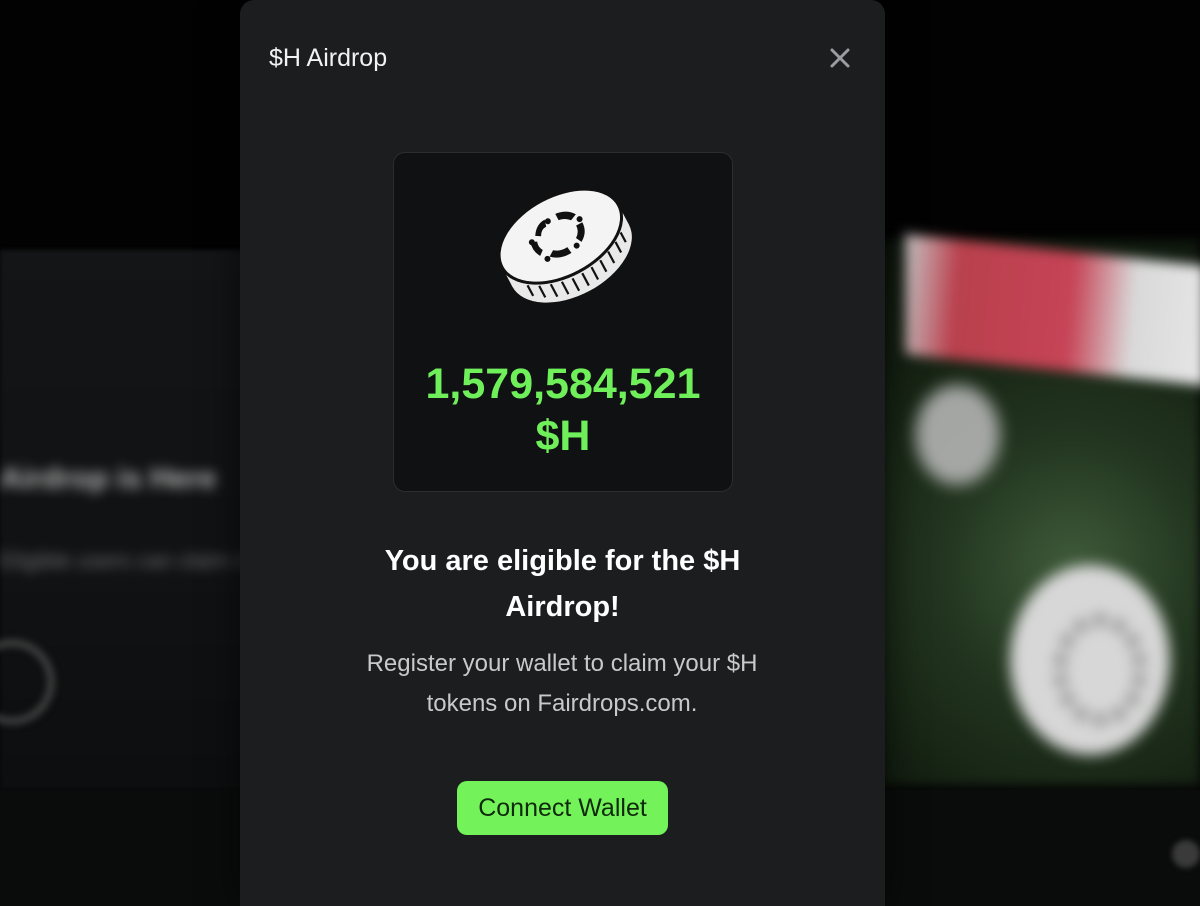 The height and width of the screenshot is (906, 1200). I want to click on eligibility-heading: You are eligible for the $H Airdrop!, so click(562, 584).